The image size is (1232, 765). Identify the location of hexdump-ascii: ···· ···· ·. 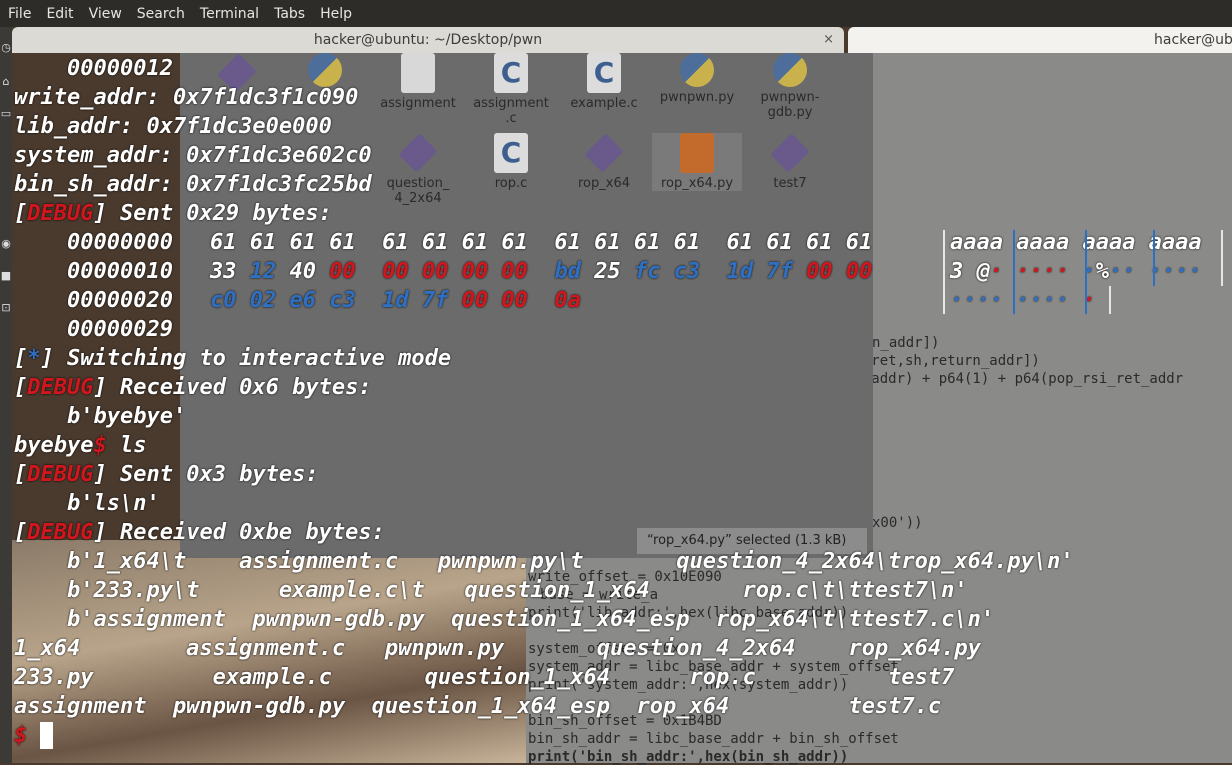
(1023, 300).